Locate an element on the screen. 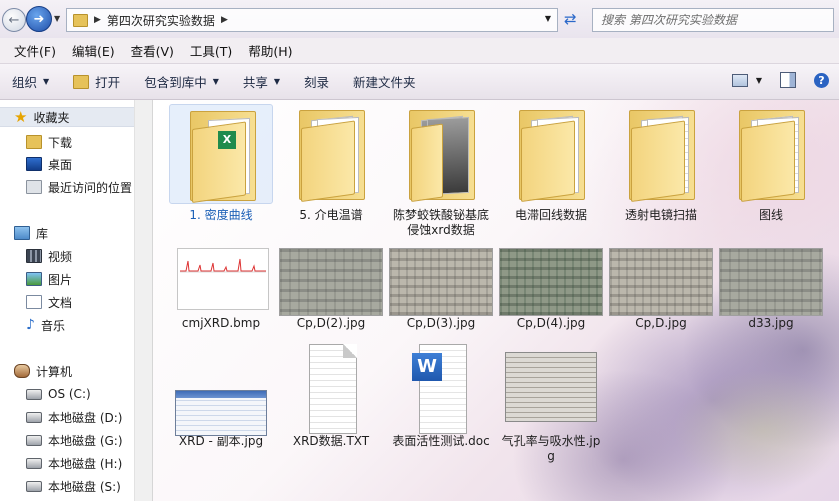 The image size is (839, 501). file-item-cpd3-jpg: Cp,D(3).jpg is located at coordinates (441, 285).